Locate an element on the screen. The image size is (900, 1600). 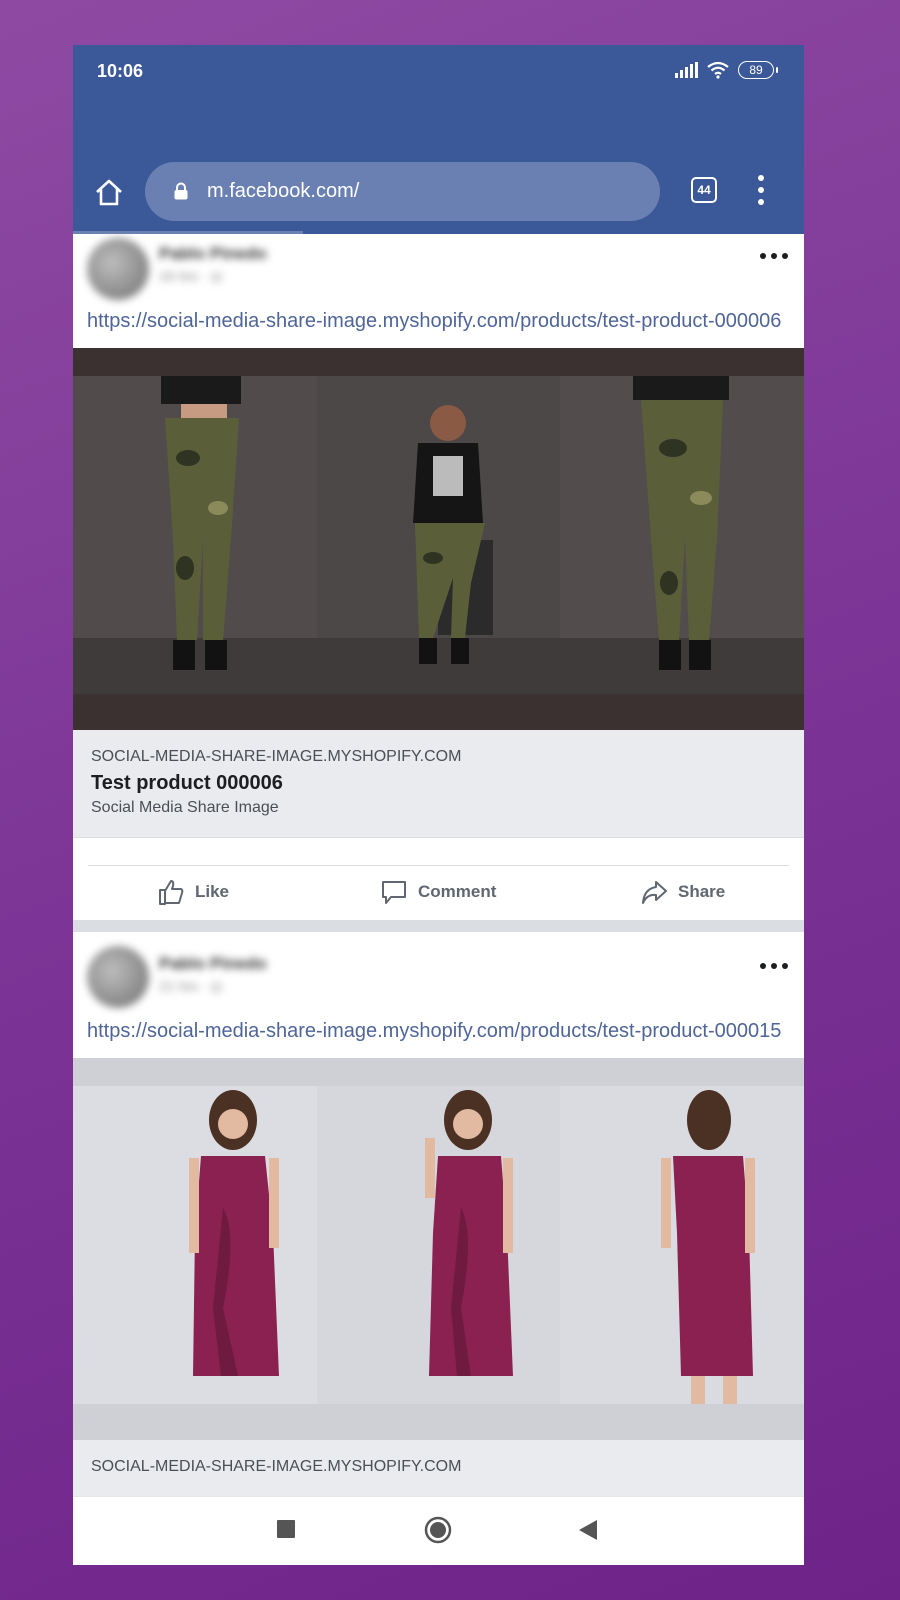
post-header: Pablo Pinedo 16 hrs · ◎ is located at coordinates (438, 271).